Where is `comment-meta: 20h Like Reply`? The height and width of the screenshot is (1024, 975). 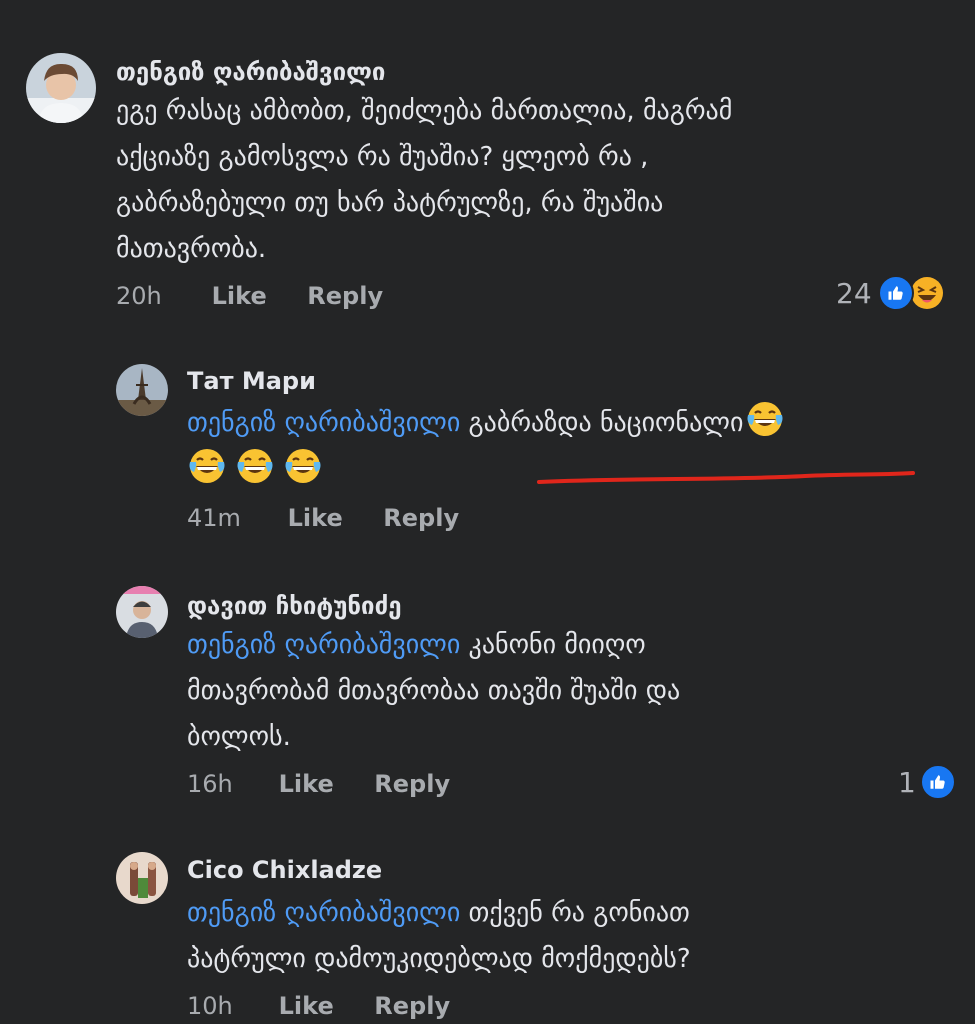
comment-meta: 20h Like Reply is located at coordinates (249, 296).